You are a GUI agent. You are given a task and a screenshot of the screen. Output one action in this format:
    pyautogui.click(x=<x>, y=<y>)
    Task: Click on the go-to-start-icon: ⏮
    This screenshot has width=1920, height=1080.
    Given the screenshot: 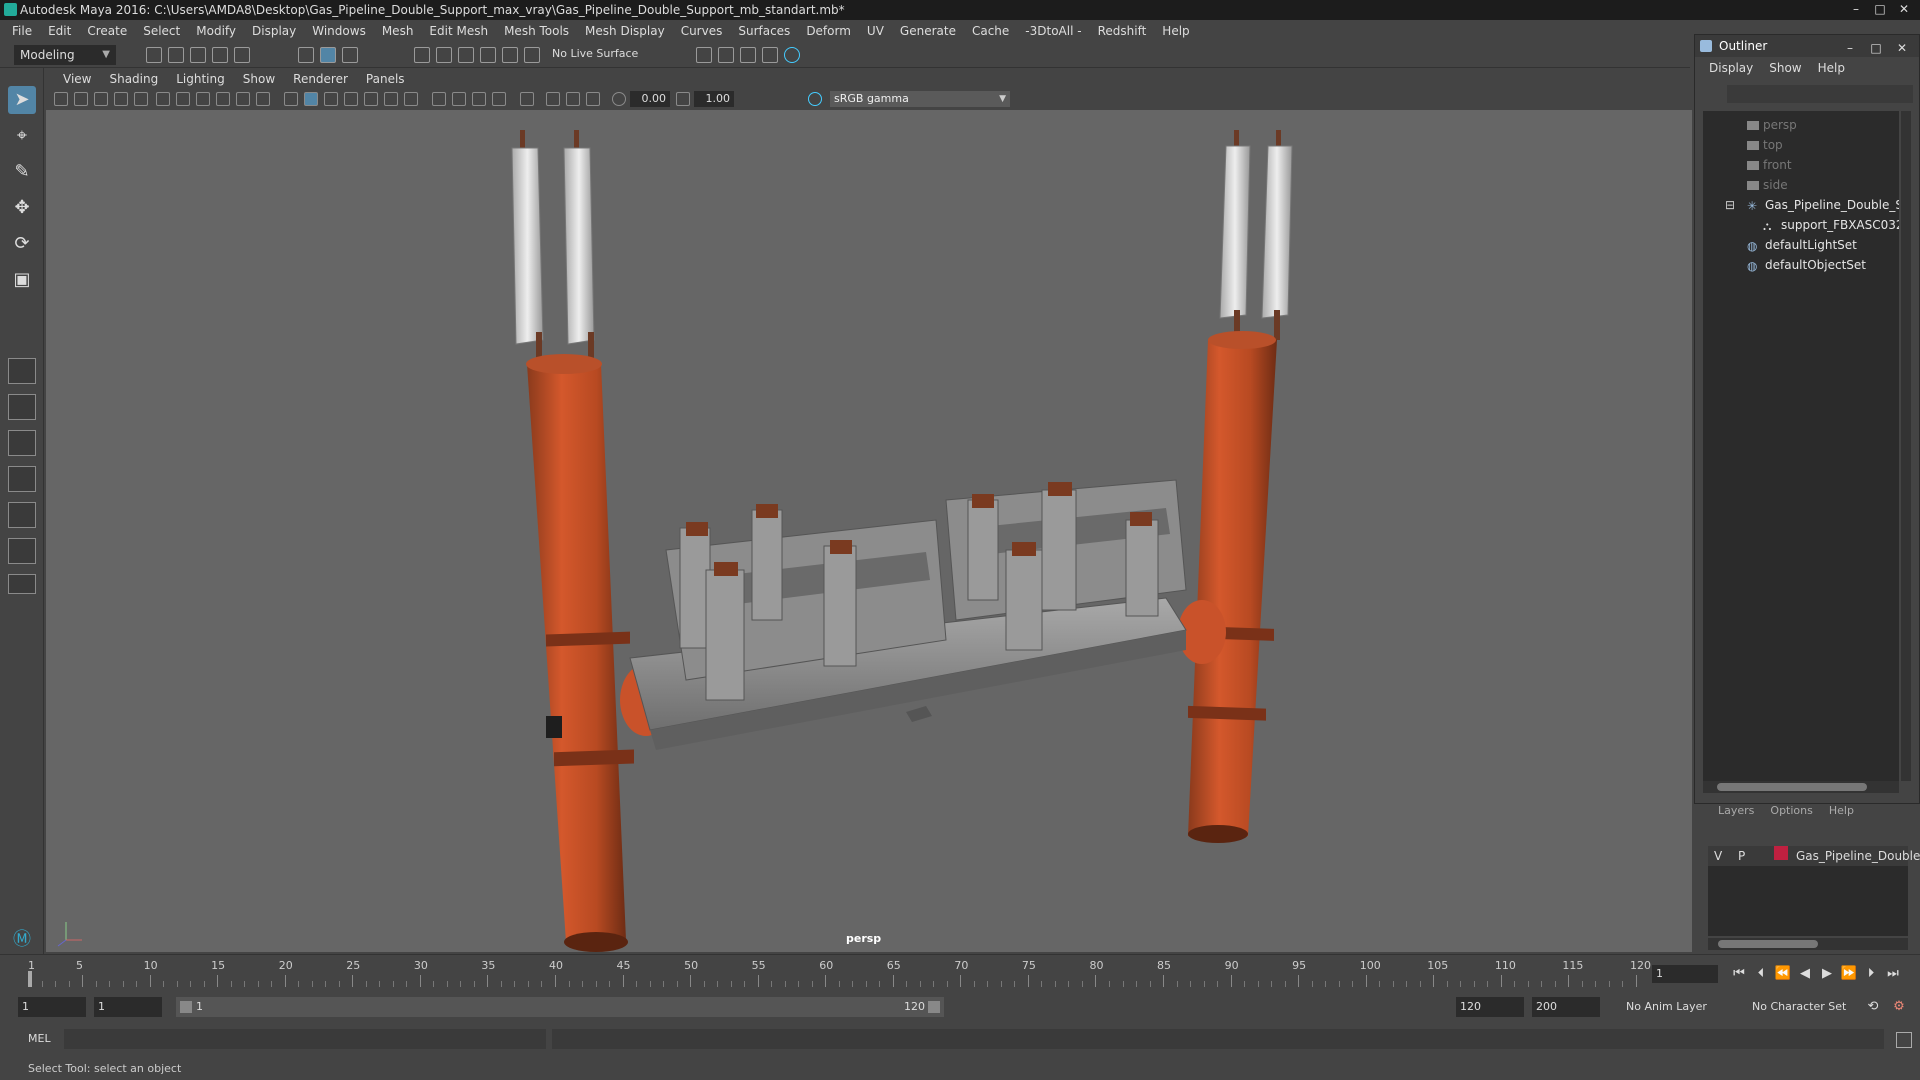 What is the action you would take?
    pyautogui.click(x=1739, y=974)
    